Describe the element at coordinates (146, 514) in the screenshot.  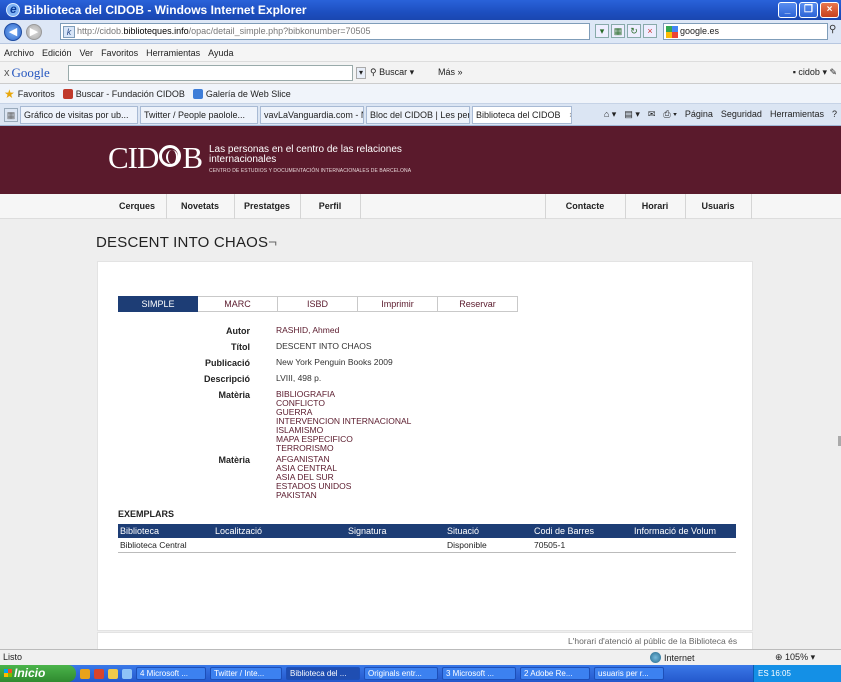
I see `exemplars-heading: EXEMPLARS` at that location.